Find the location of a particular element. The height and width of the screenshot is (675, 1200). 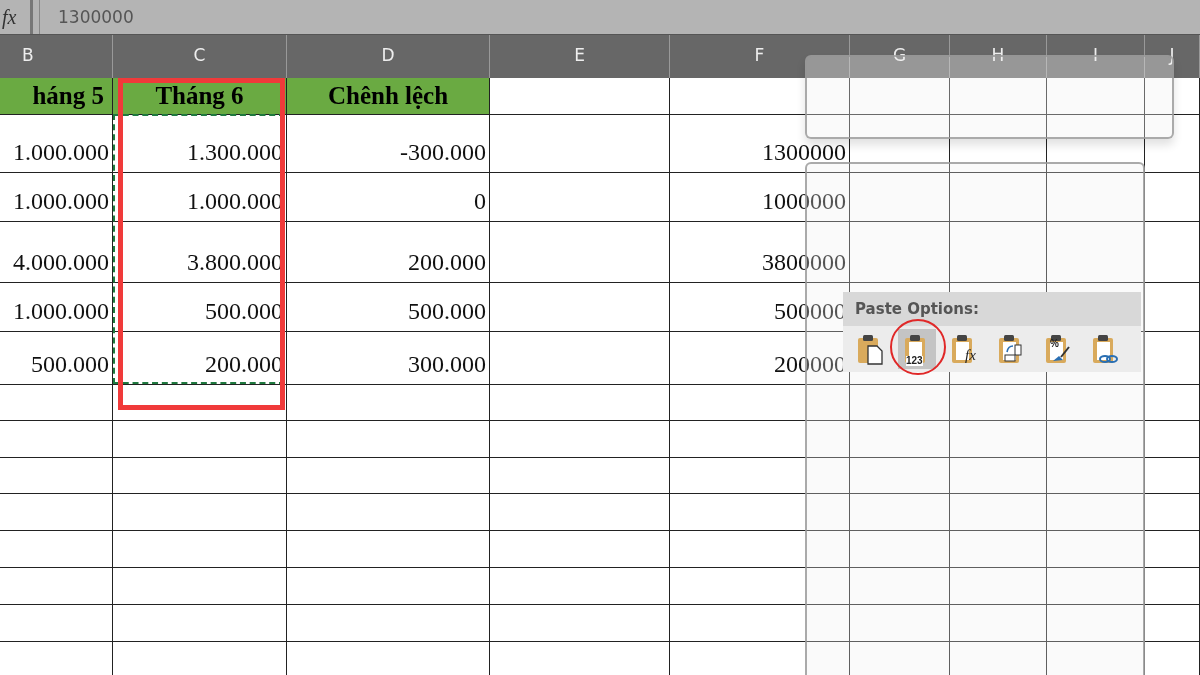

table-cell: 1000000 is located at coordinates (760, 197).